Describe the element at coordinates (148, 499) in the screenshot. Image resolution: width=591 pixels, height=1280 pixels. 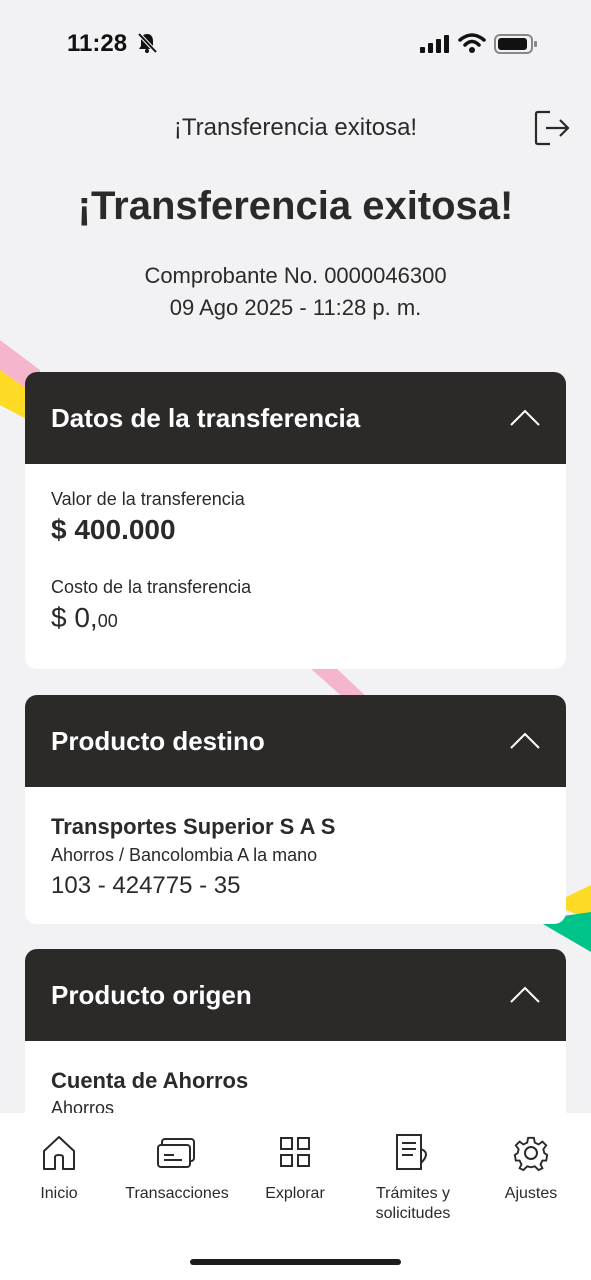
I see `transfer-value-label: Valor de la transferencia` at that location.